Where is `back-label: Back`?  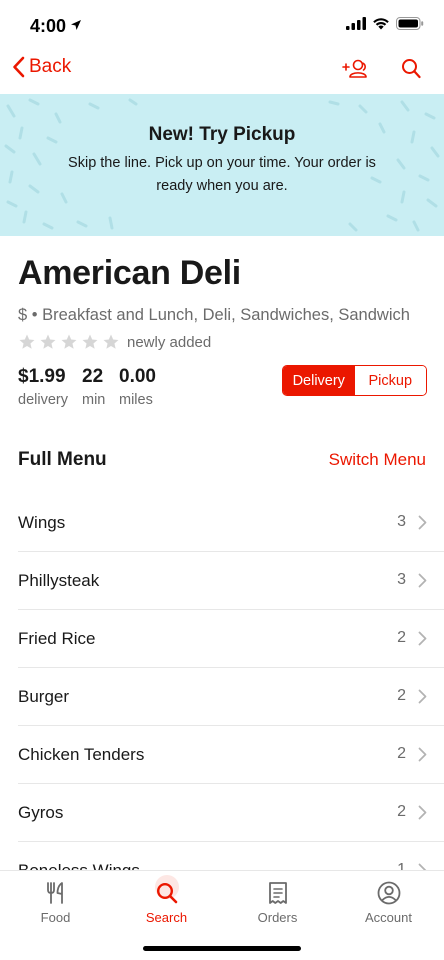 back-label: Back is located at coordinates (50, 66).